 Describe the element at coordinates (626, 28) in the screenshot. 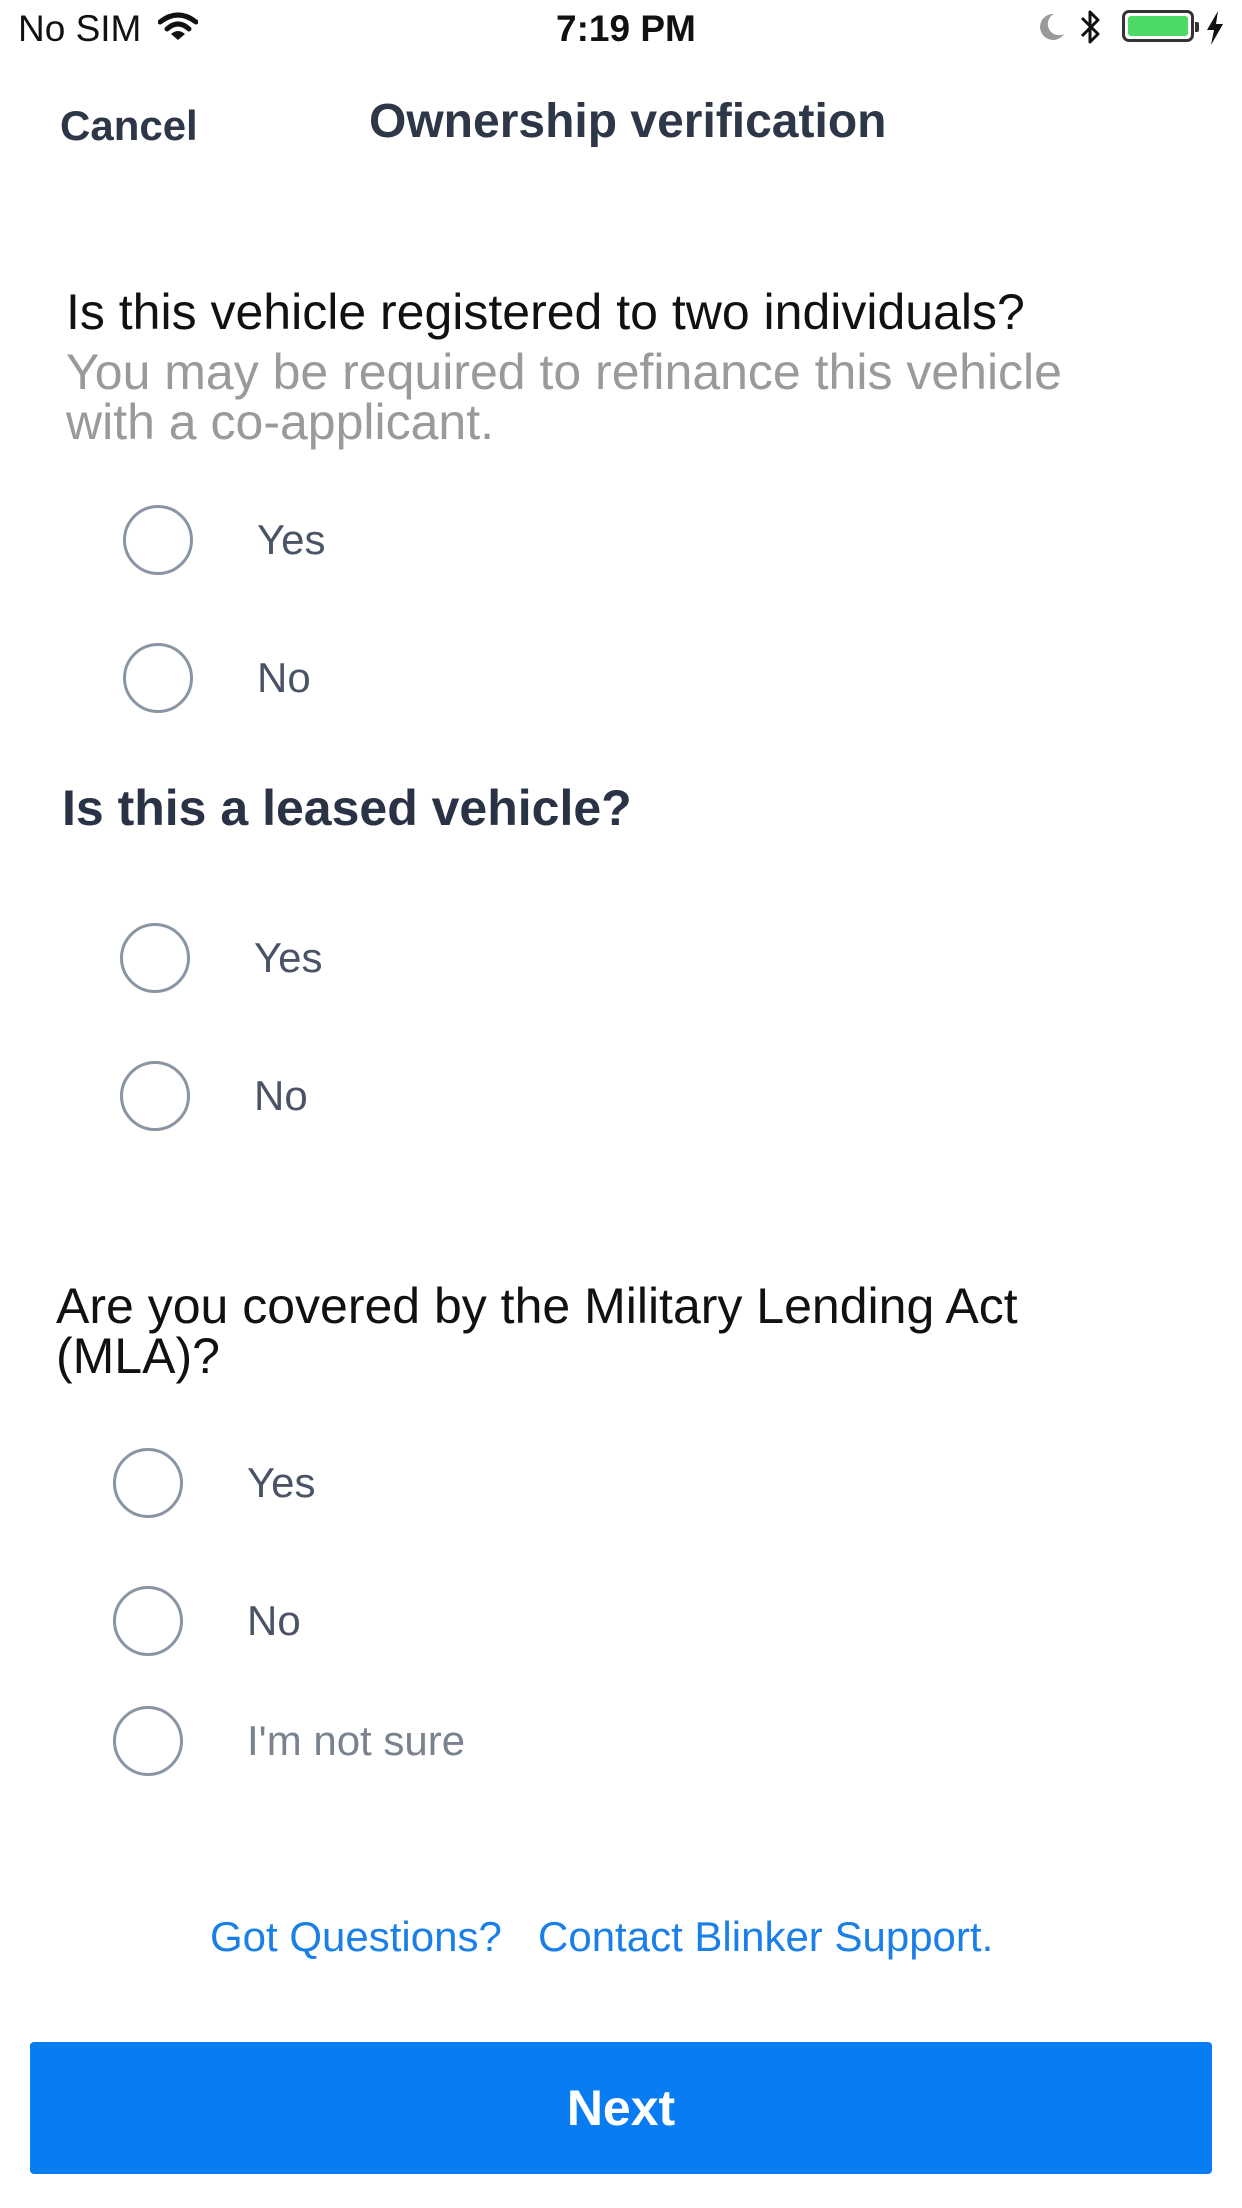

I see `status-time: 7:19 PM` at that location.